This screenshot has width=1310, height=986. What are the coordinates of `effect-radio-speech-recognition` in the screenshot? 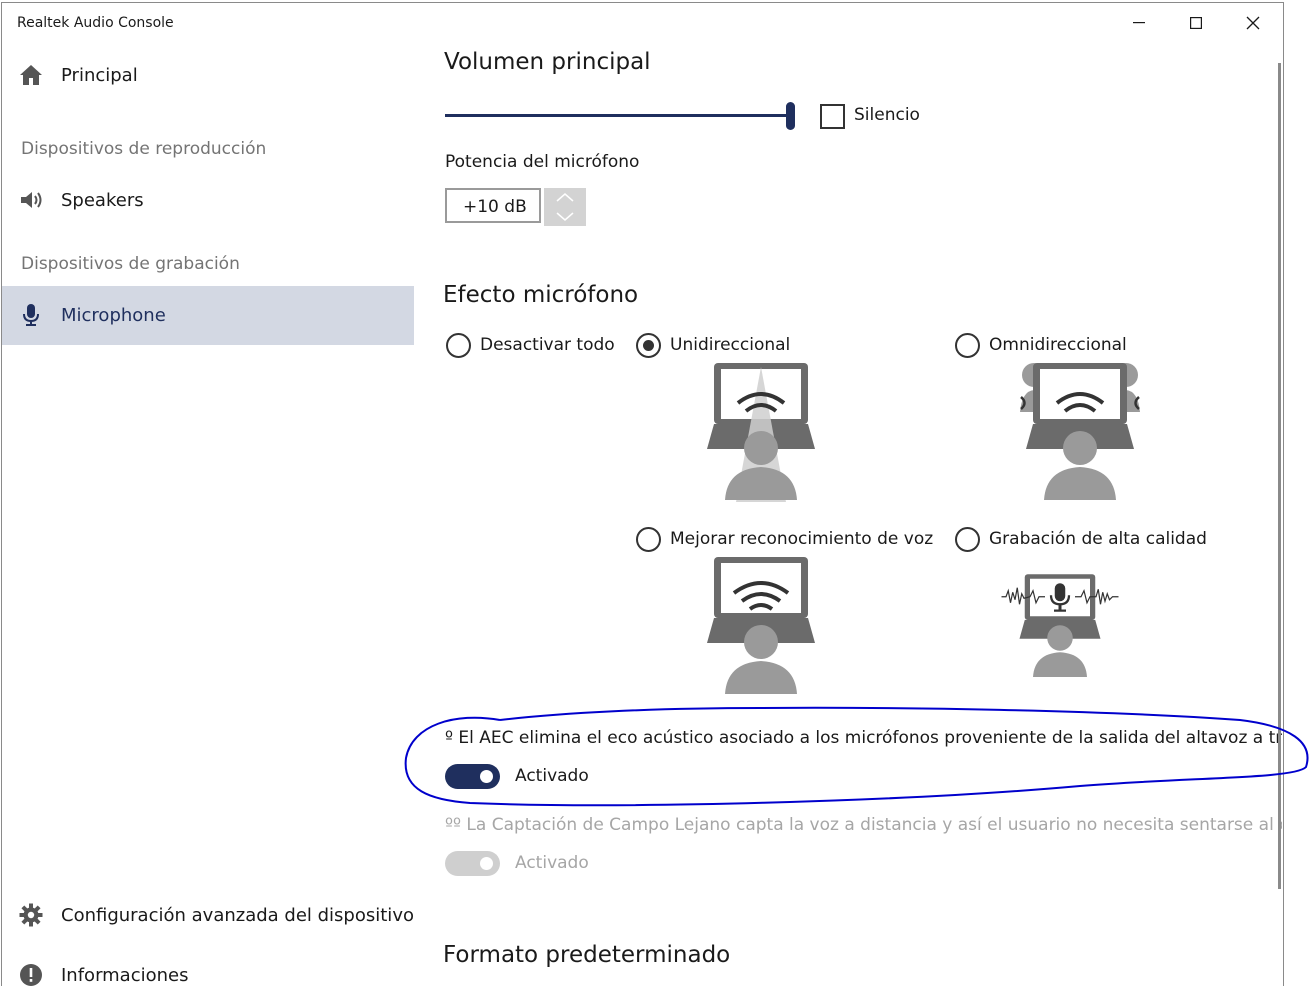 It's located at (648, 539).